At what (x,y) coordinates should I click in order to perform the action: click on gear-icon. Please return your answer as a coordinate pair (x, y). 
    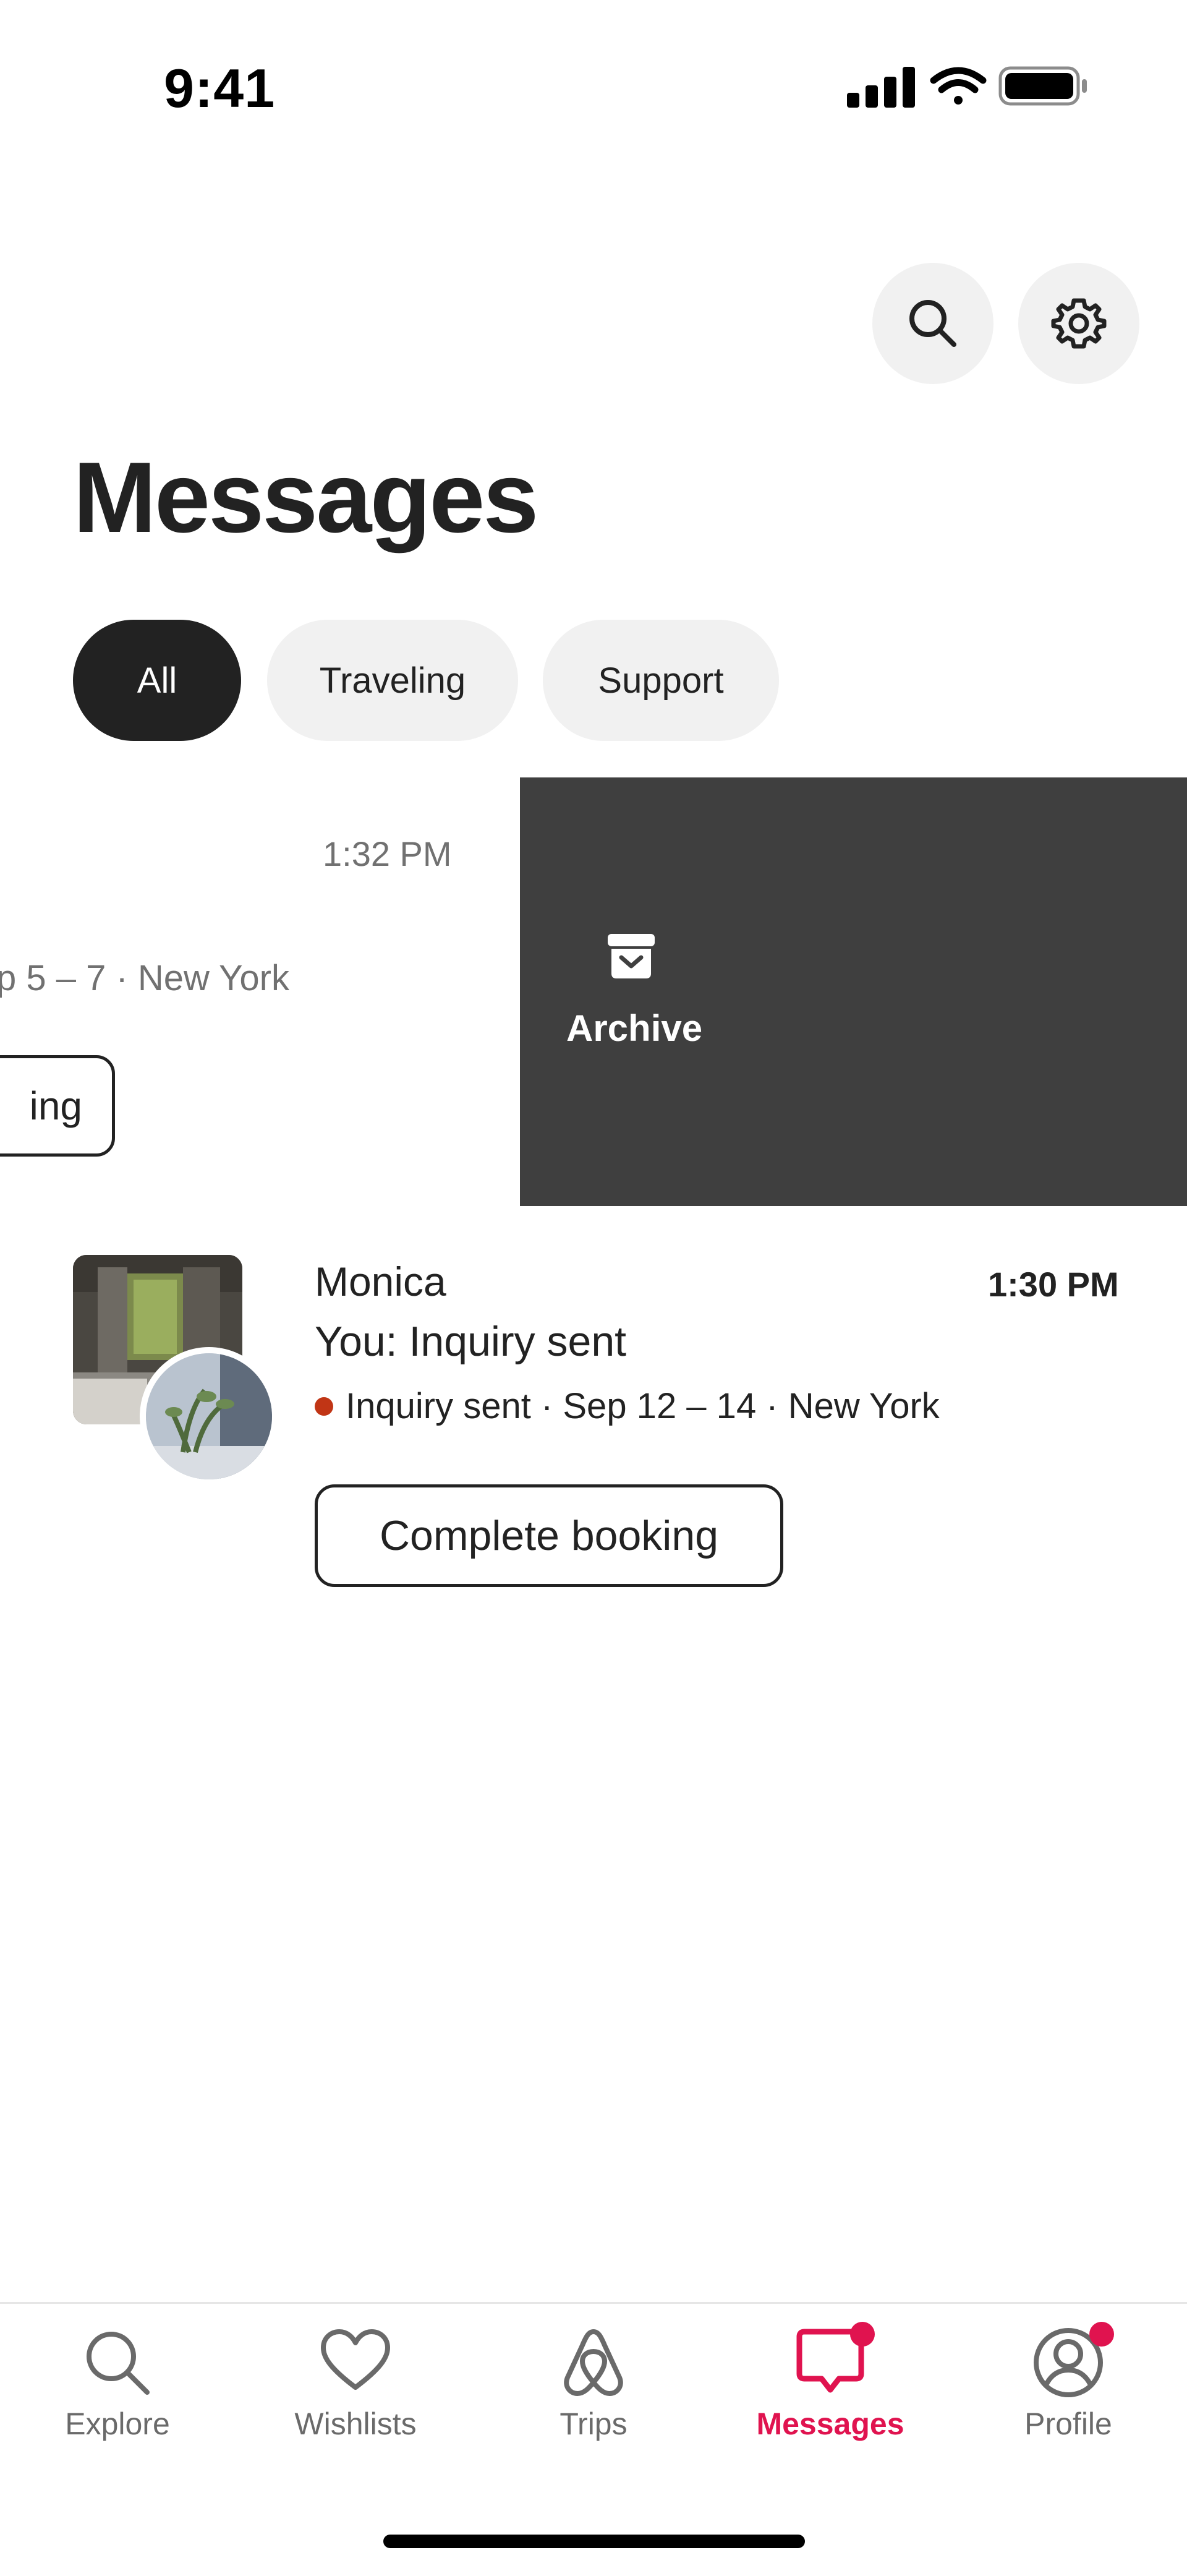
    Looking at the image, I should click on (1079, 324).